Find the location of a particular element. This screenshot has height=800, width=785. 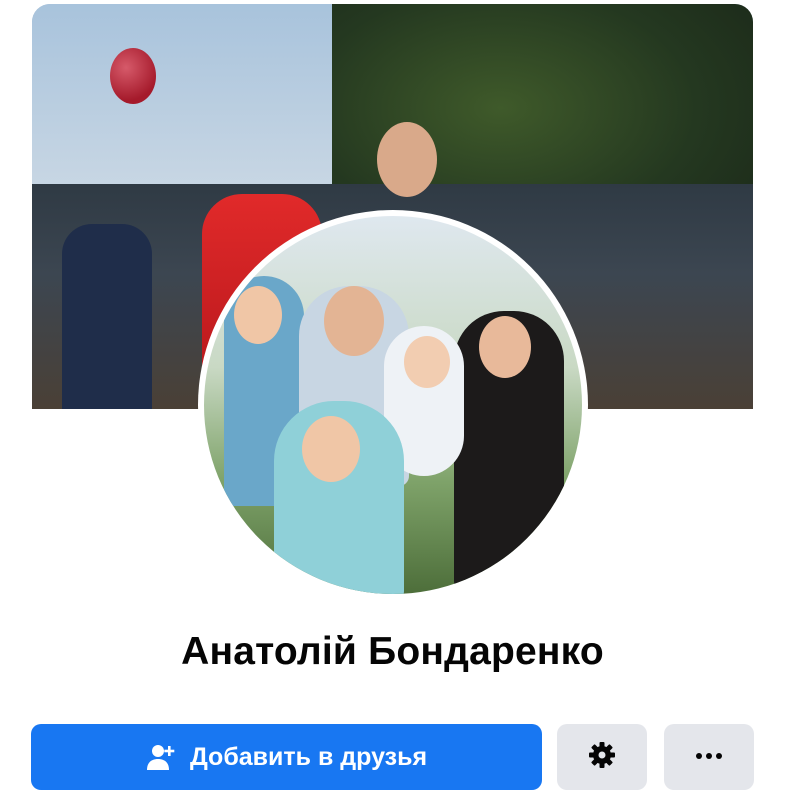

cover-sky is located at coordinates (197, 99).